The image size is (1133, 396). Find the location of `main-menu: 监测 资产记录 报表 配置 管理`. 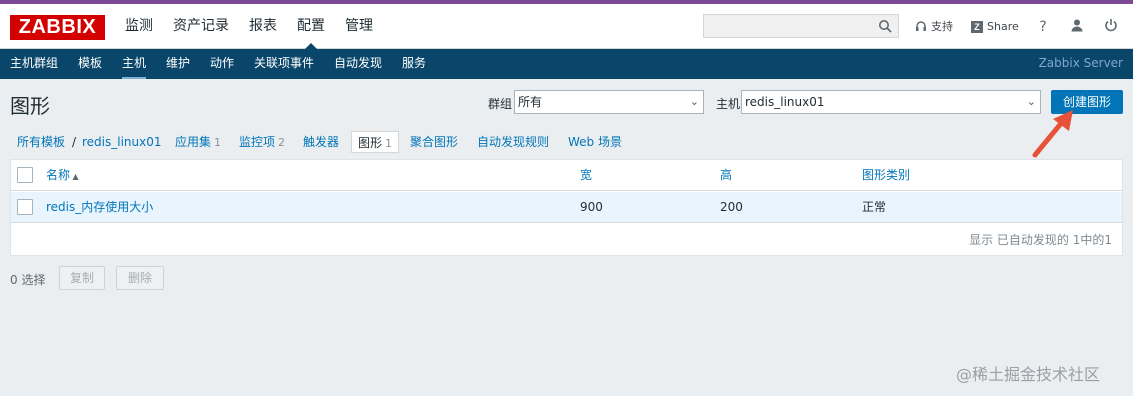

main-menu: 监测 资产记录 报表 配置 管理 is located at coordinates (249, 26).